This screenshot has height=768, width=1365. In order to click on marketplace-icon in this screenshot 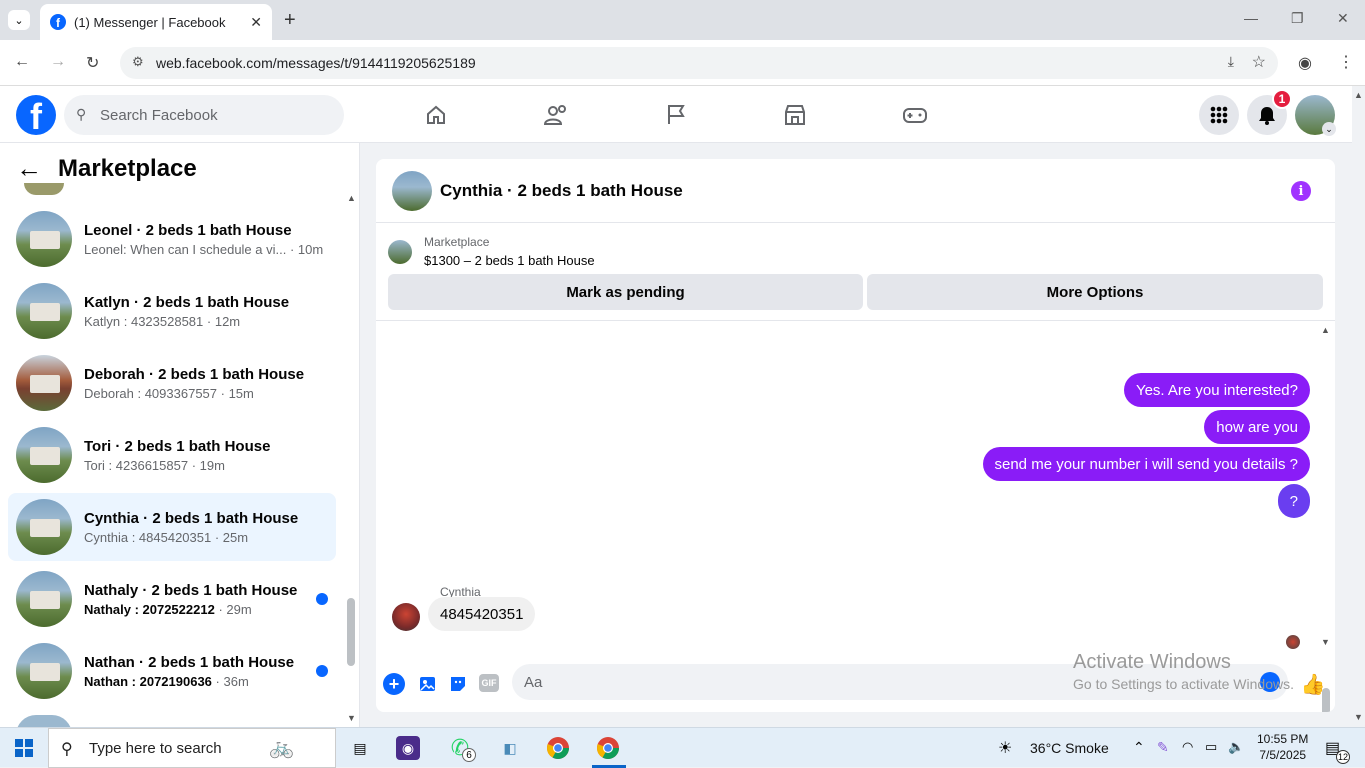, I will do `click(795, 115)`.